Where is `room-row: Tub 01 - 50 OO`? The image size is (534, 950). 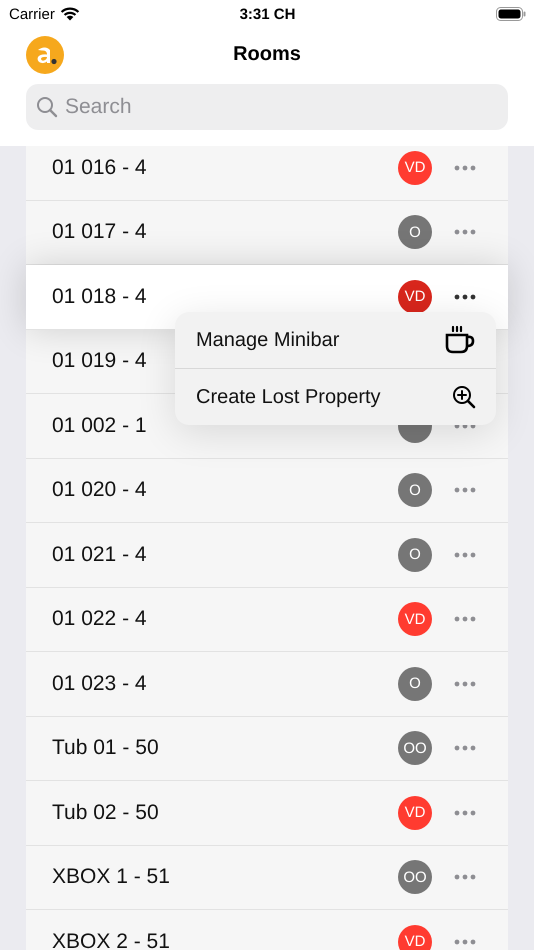 room-row: Tub 01 - 50 OO is located at coordinates (267, 748).